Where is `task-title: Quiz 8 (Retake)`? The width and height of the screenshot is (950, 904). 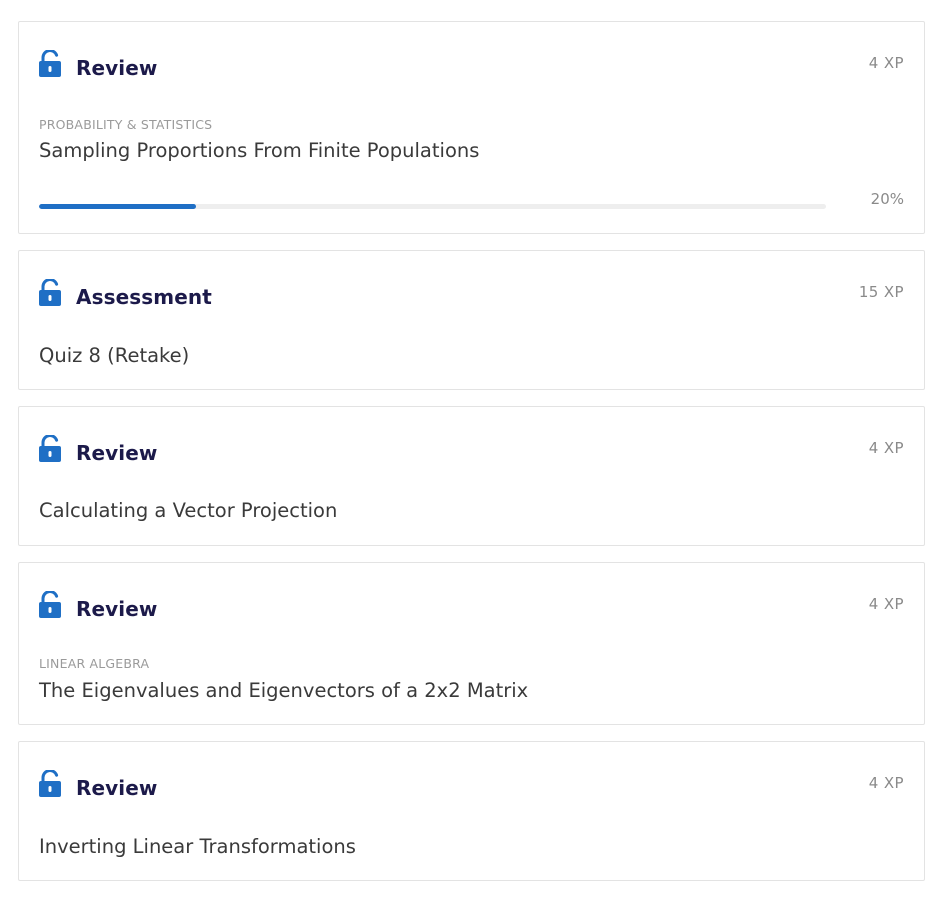
task-title: Quiz 8 (Retake) is located at coordinates (114, 355).